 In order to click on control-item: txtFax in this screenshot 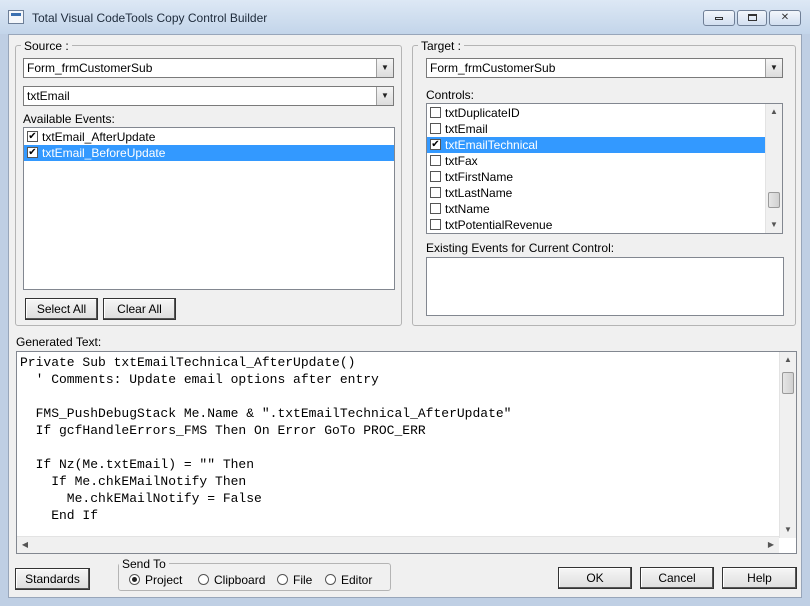, I will do `click(597, 161)`.